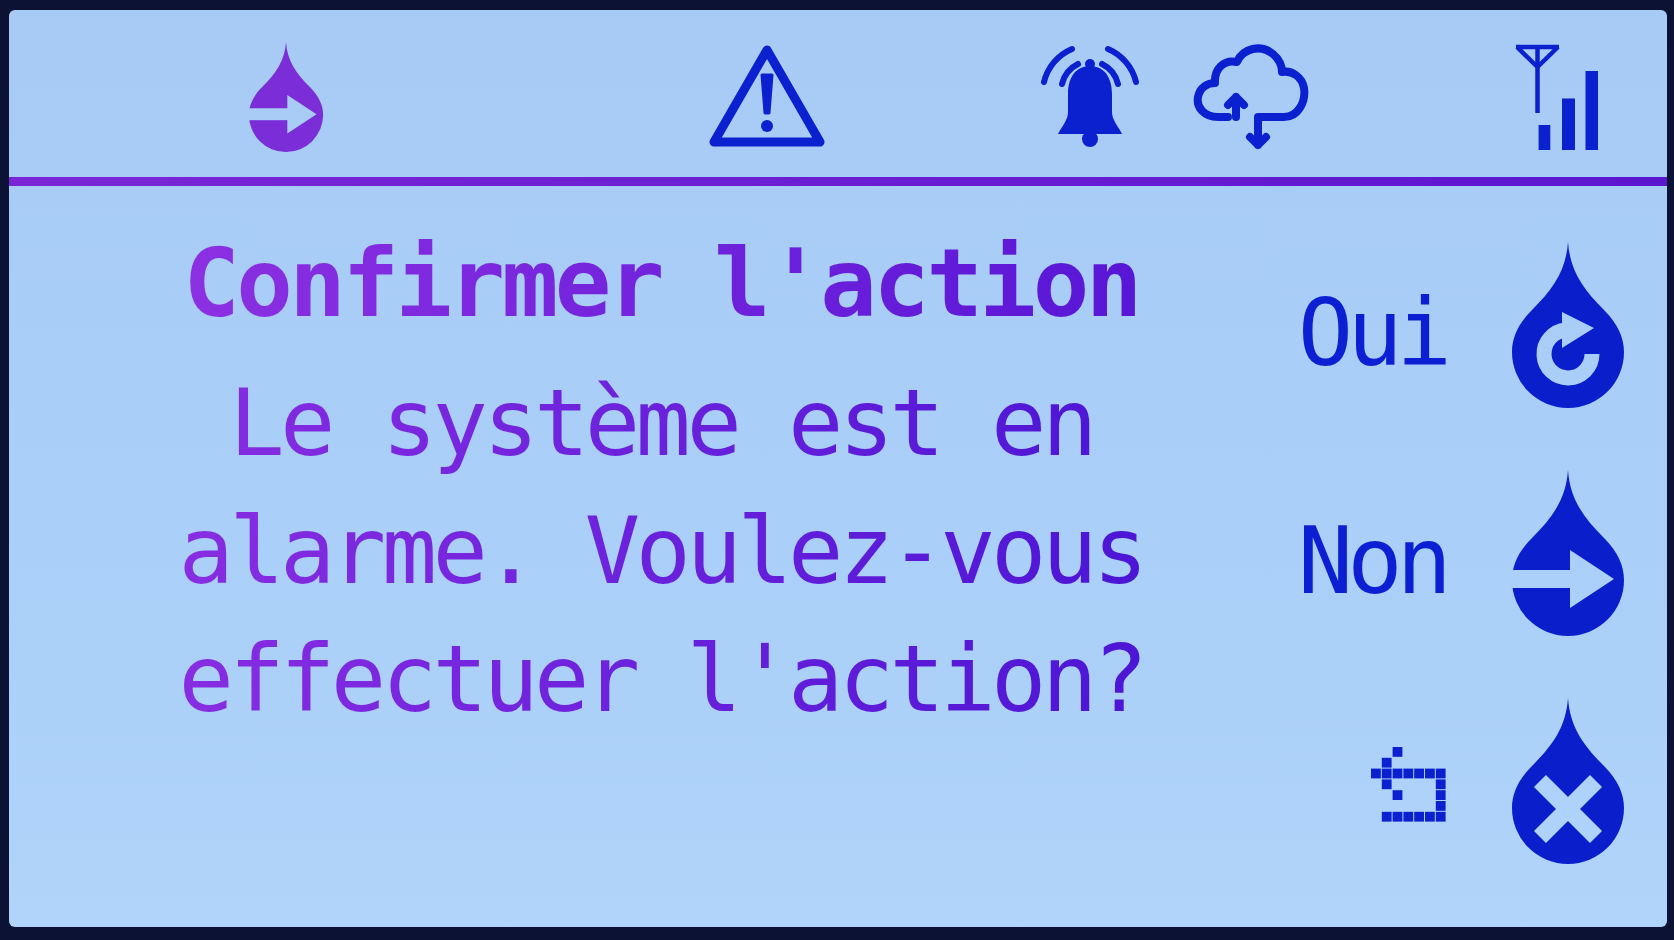  I want to click on antenna-signal-icon, so click(1557, 96).